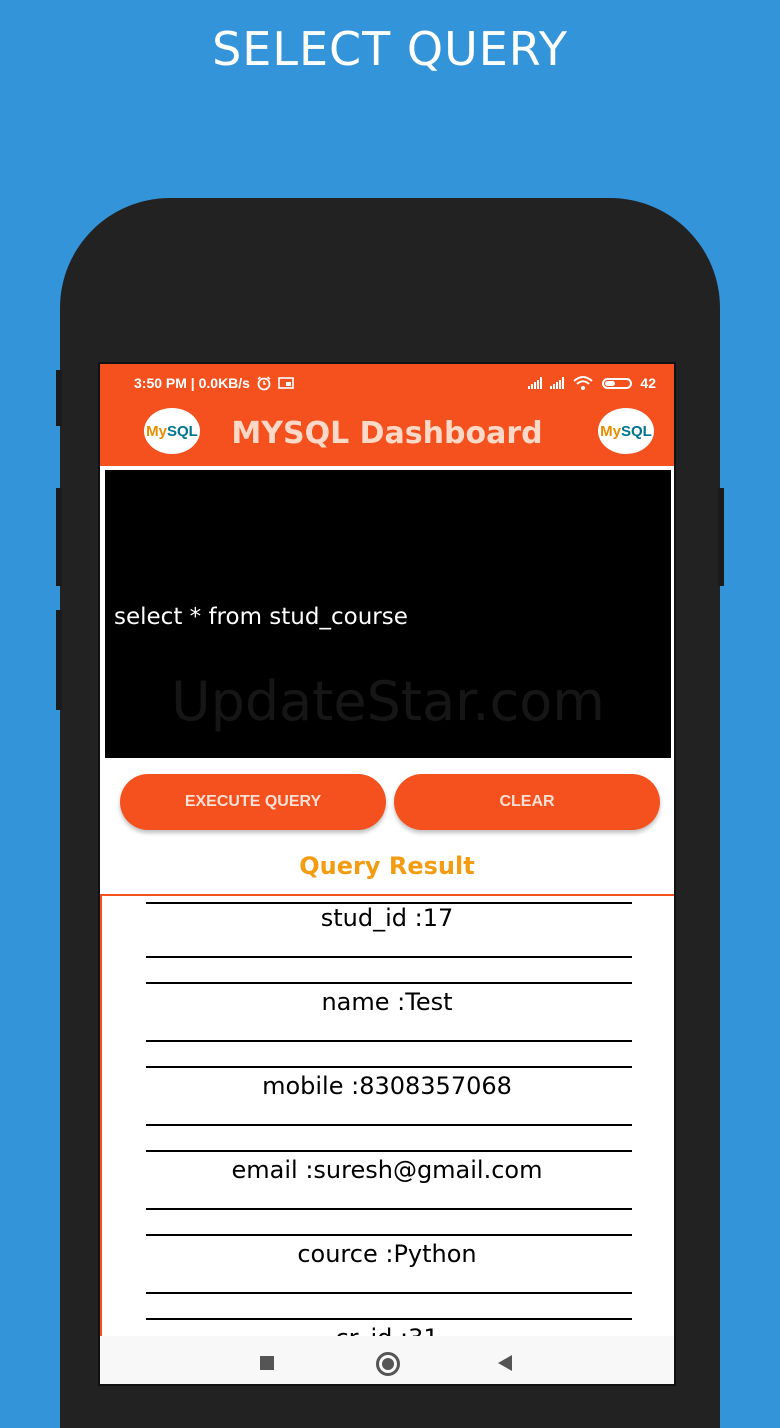 The height and width of the screenshot is (1428, 780). I want to click on banner-title: SELECT QUERY, so click(390, 49).